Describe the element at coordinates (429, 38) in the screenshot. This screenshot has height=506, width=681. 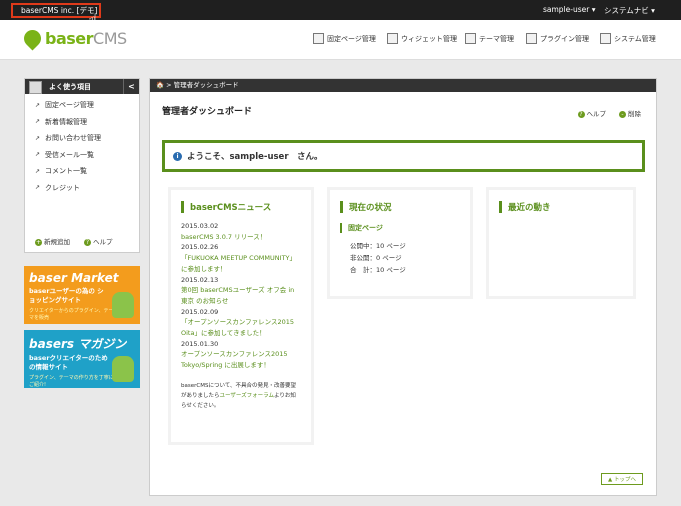
I see `nav-label: ウィジェット管理` at that location.